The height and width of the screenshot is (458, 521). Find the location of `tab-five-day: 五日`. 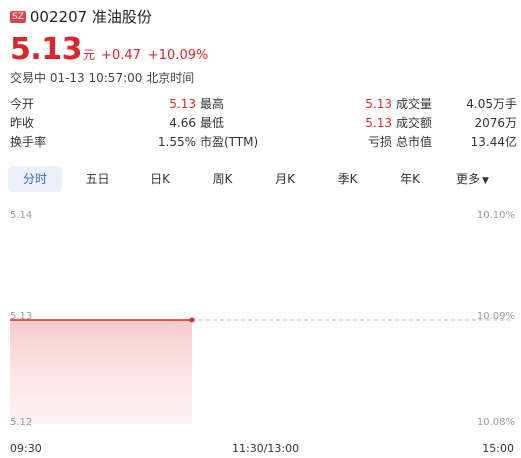

tab-five-day: 五日 is located at coordinates (98, 179).